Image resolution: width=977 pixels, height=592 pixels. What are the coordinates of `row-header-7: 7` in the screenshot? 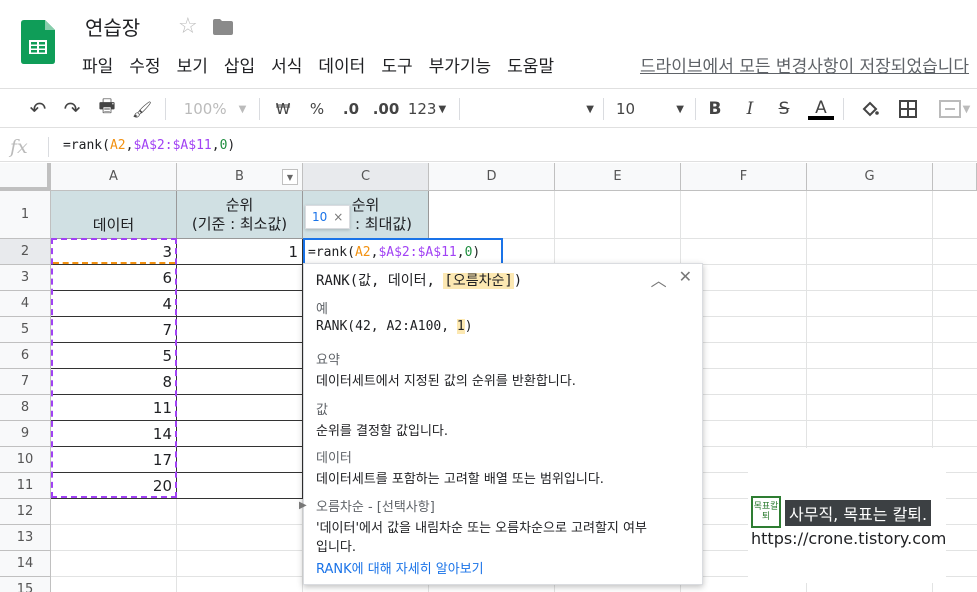 It's located at (25, 382).